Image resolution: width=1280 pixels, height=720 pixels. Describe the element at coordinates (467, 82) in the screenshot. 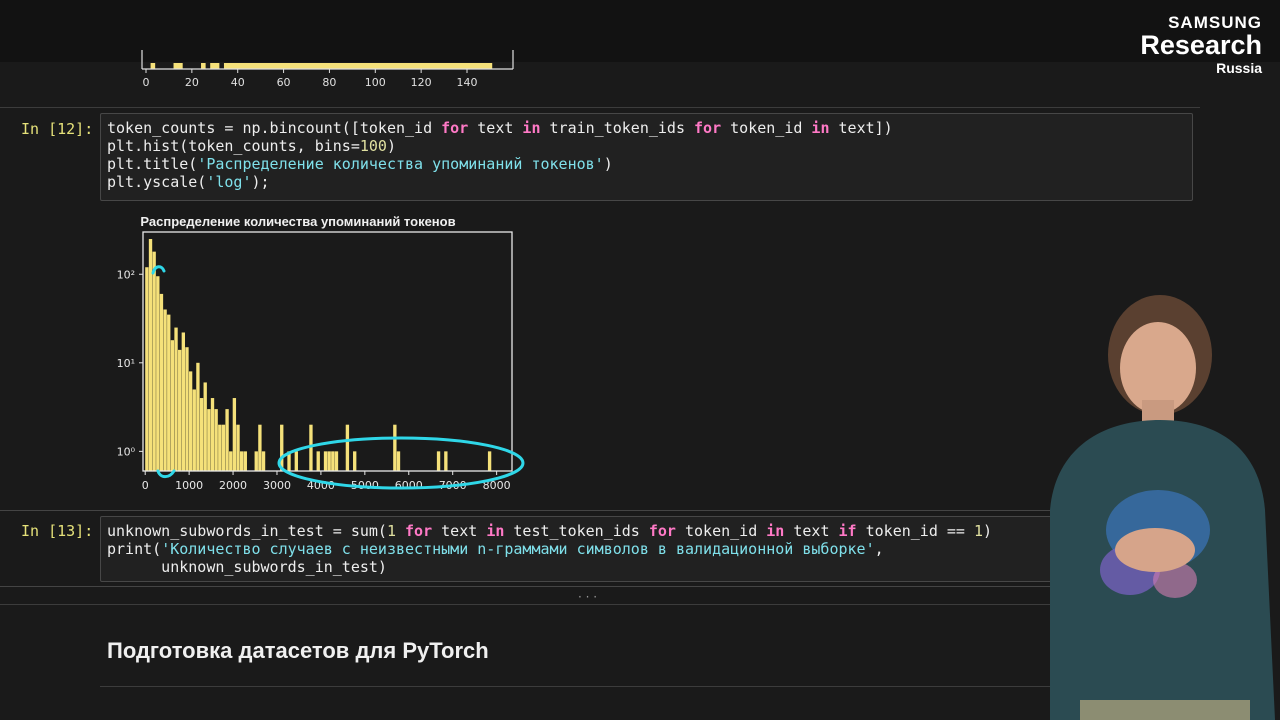

I see `prev-x-tick-label: 140` at that location.